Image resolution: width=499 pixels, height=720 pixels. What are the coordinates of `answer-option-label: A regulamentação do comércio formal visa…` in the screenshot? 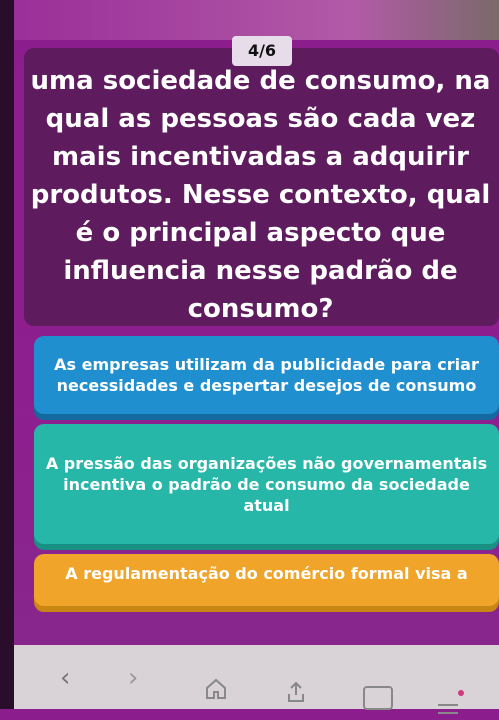 It's located at (266, 573).